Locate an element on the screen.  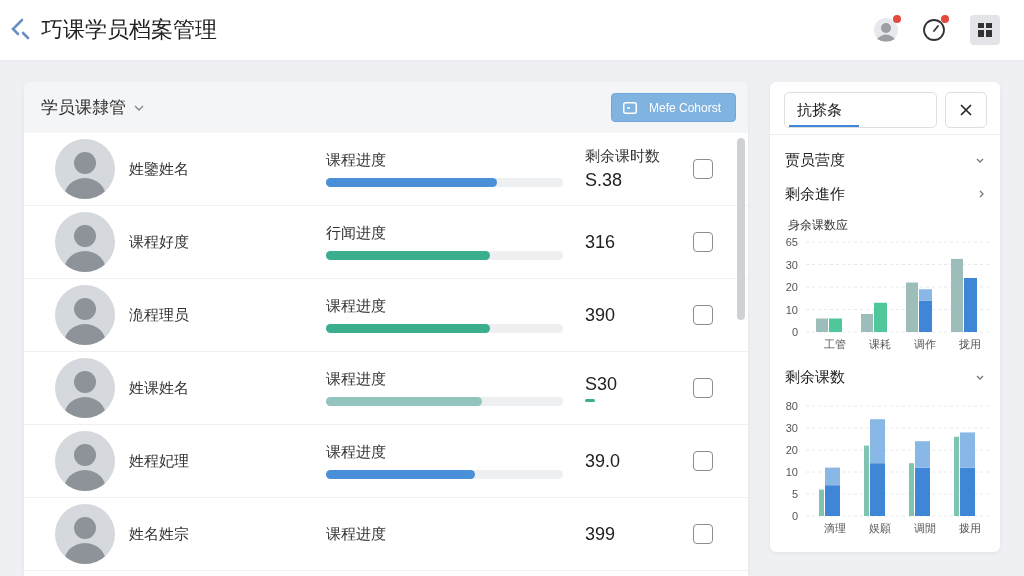
axis-label: 5 is located at coordinates (794, 494).